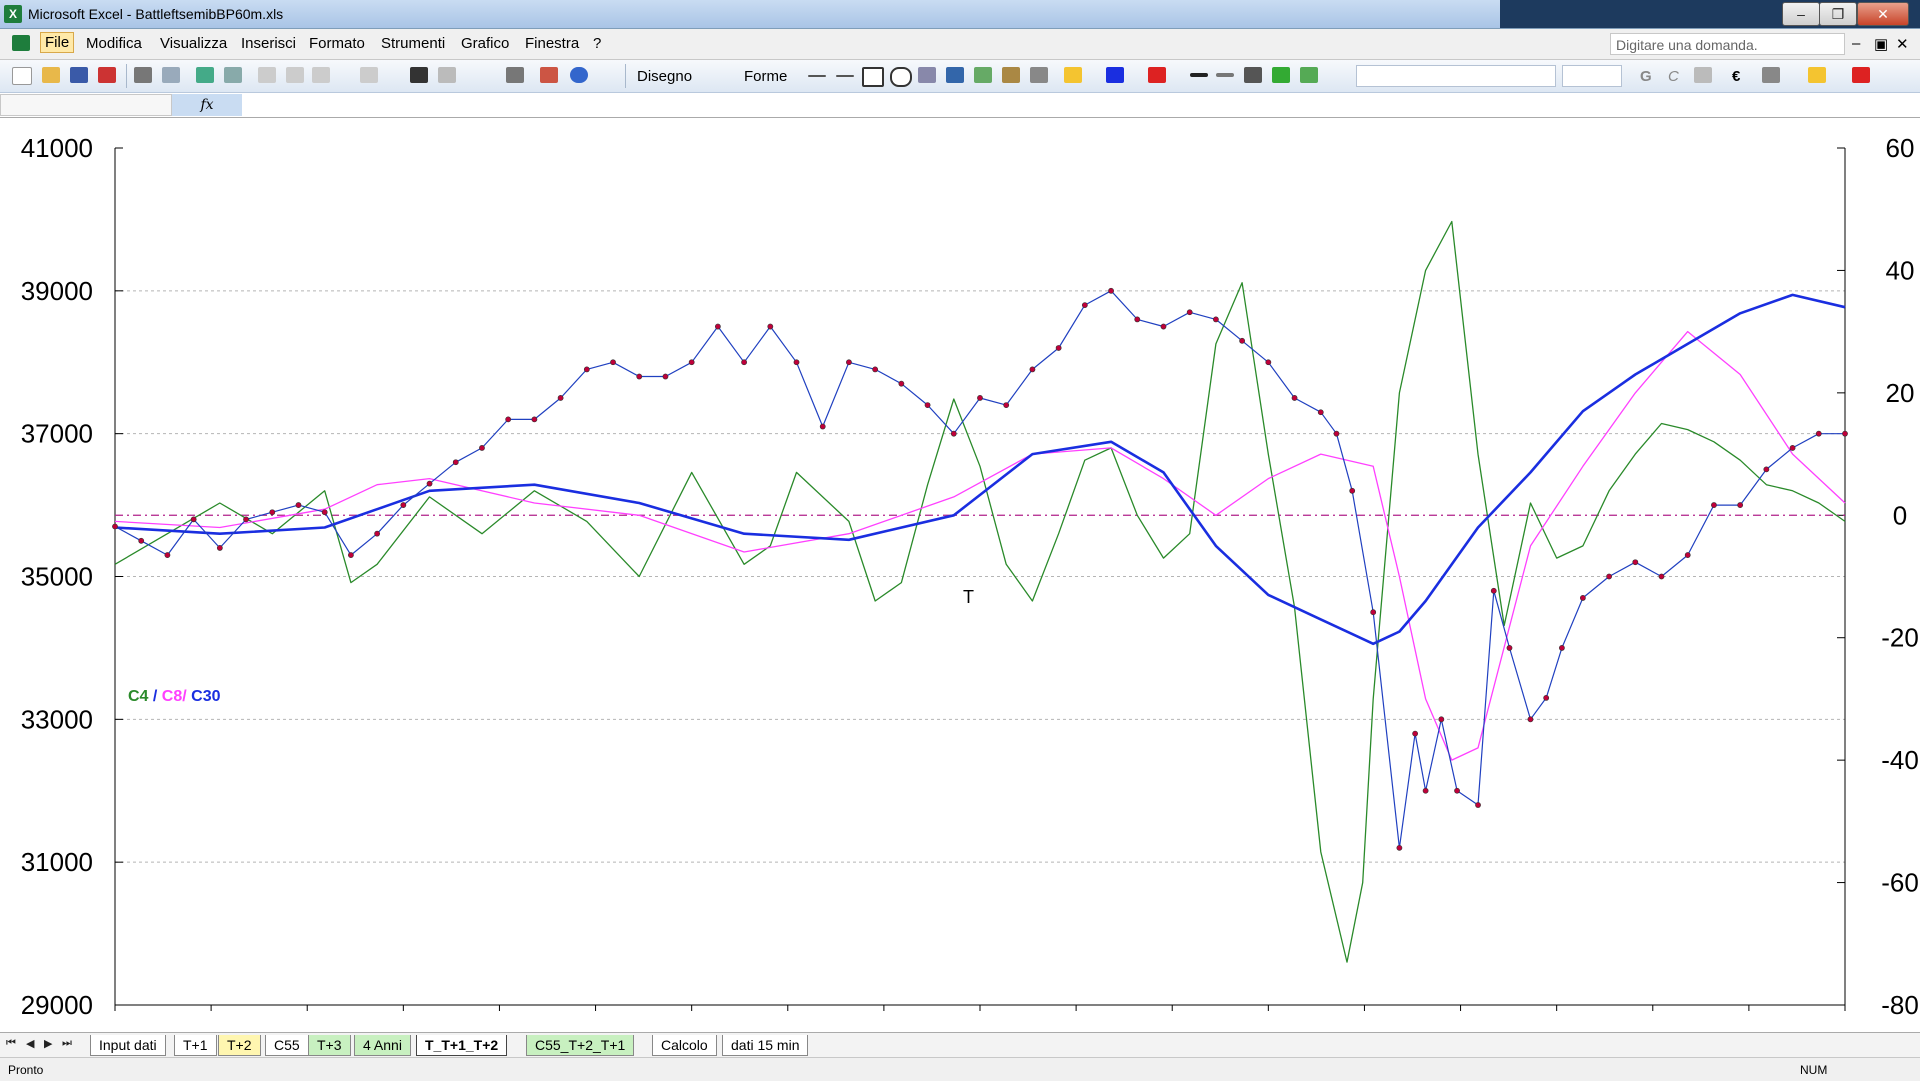 This screenshot has height=1081, width=1920. I want to click on italic-icon: C, so click(1673, 76).